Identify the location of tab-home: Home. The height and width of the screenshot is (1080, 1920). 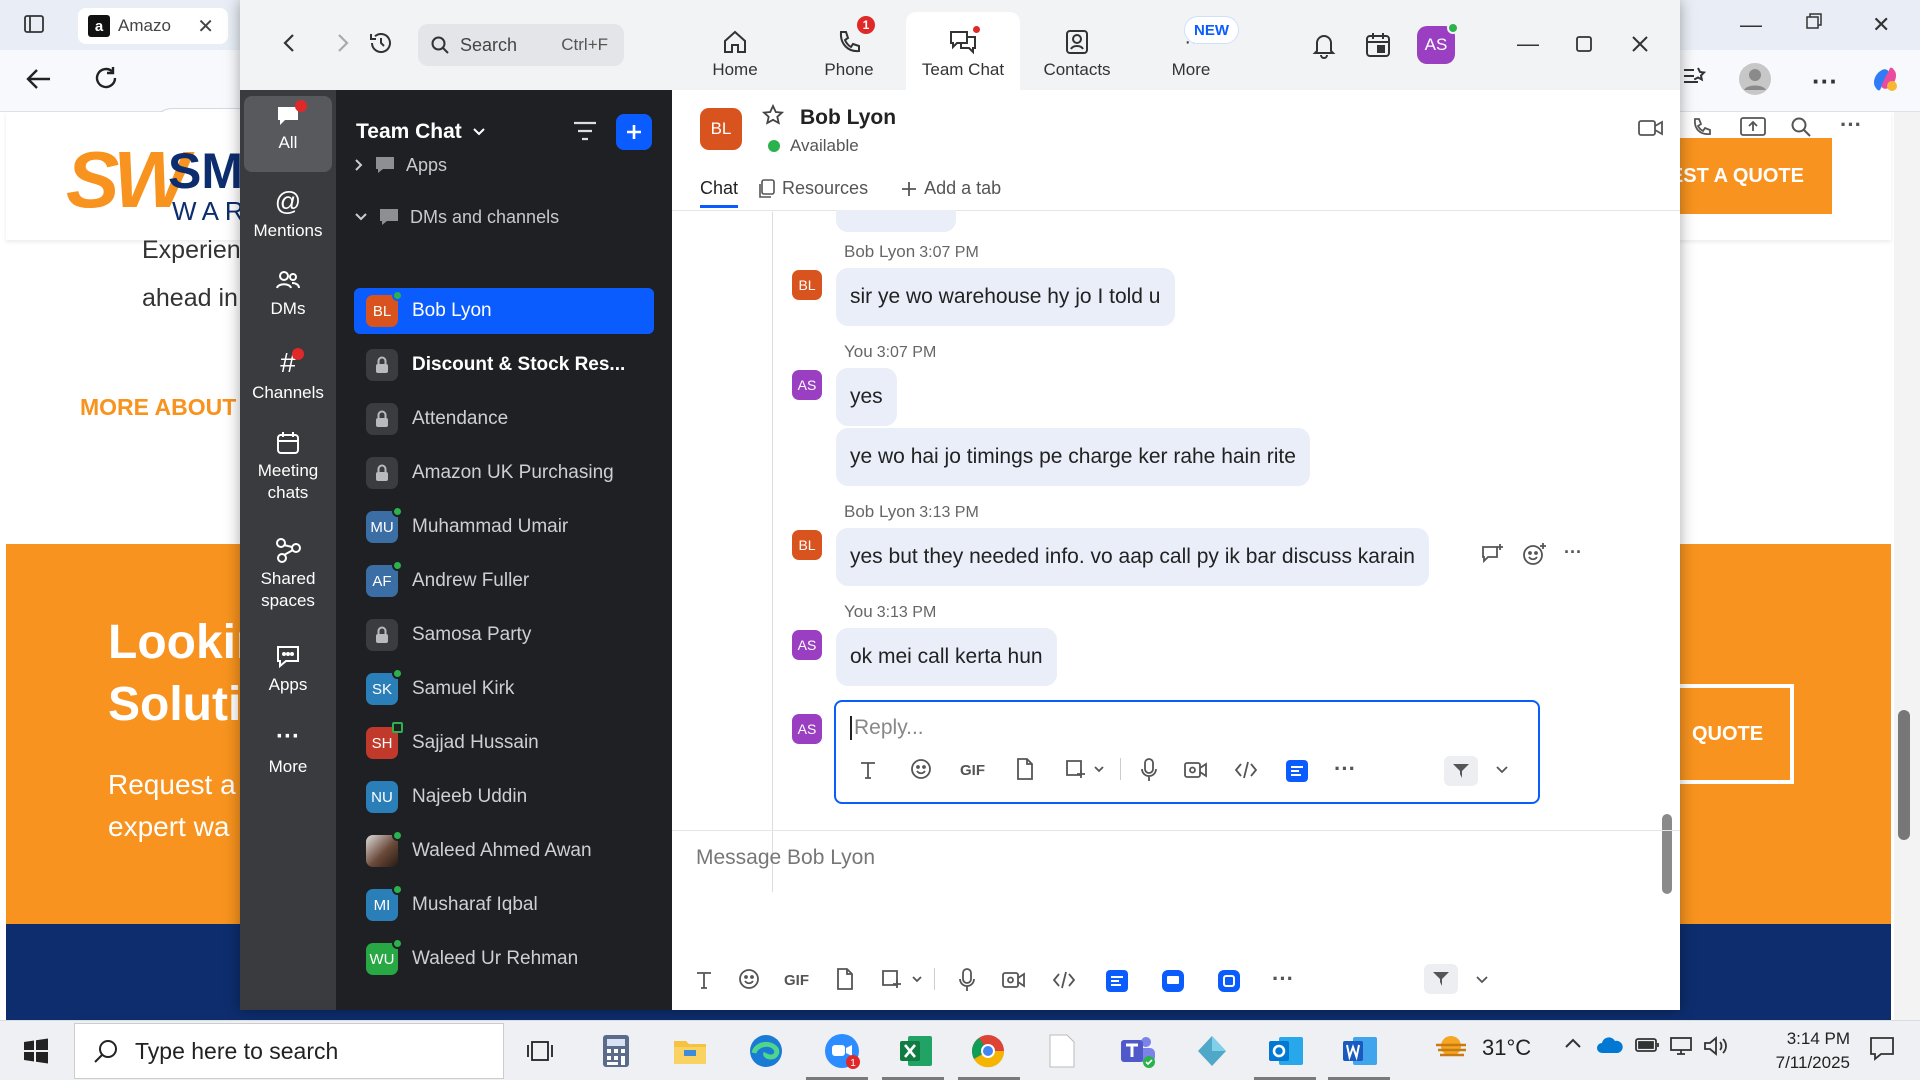
(735, 51).